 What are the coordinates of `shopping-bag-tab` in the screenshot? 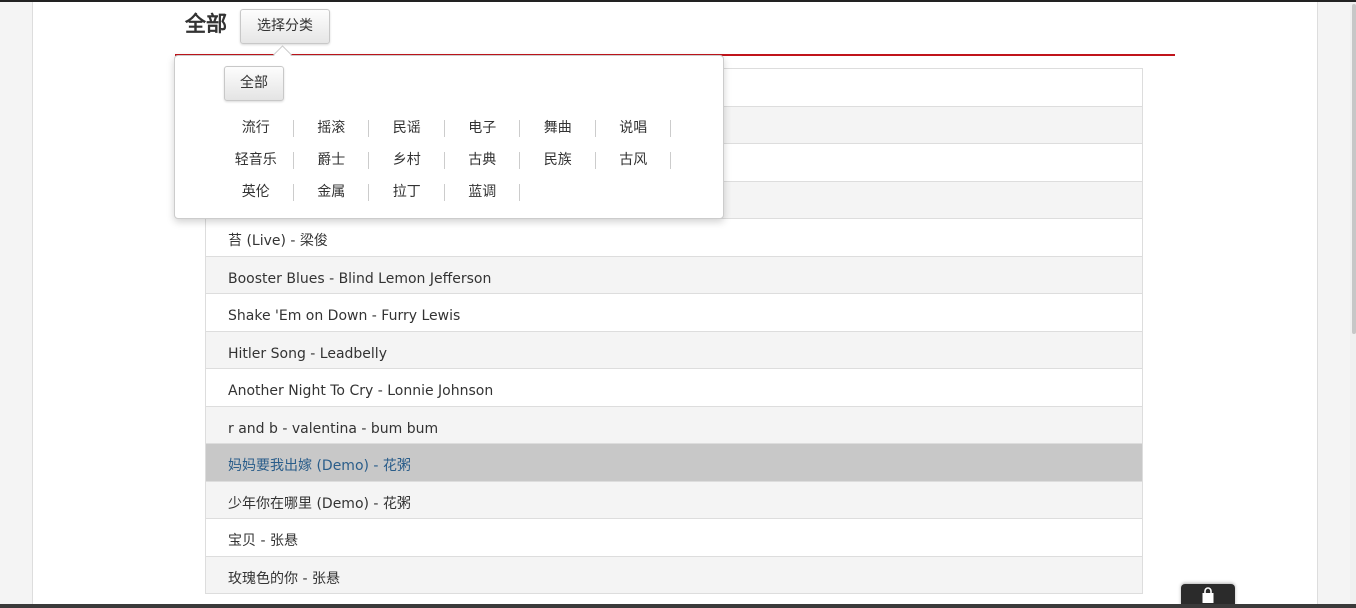 It's located at (1208, 595).